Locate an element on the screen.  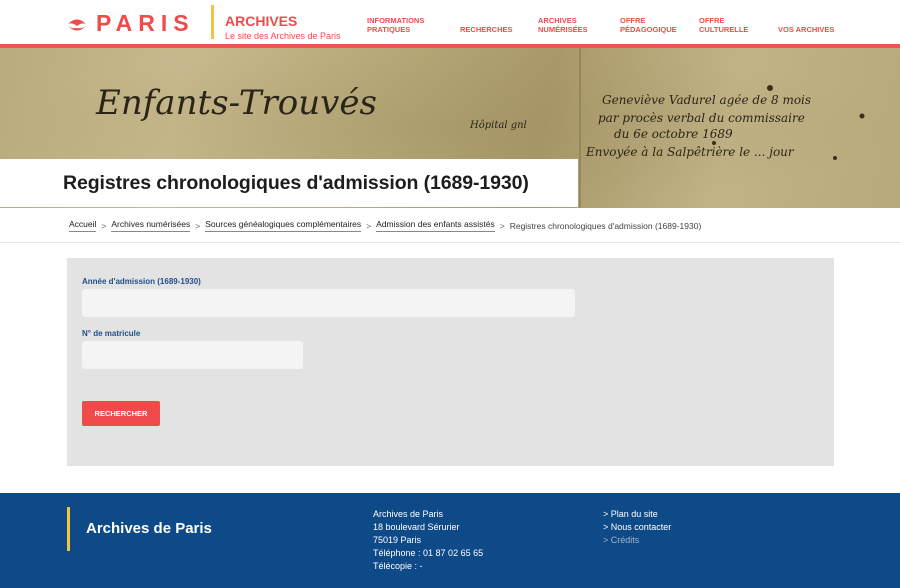
footer-link-nous-contacter: > Nous contacter is located at coordinates (637, 527).